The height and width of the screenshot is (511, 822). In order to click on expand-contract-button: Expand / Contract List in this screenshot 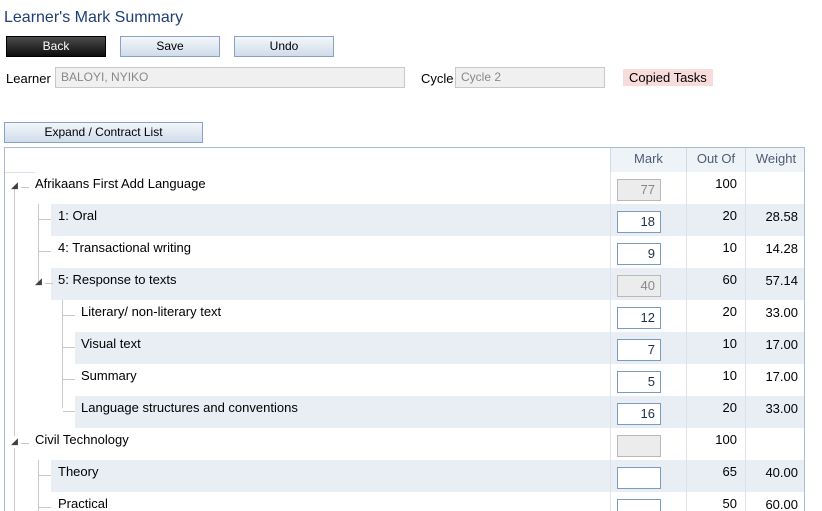, I will do `click(103, 132)`.